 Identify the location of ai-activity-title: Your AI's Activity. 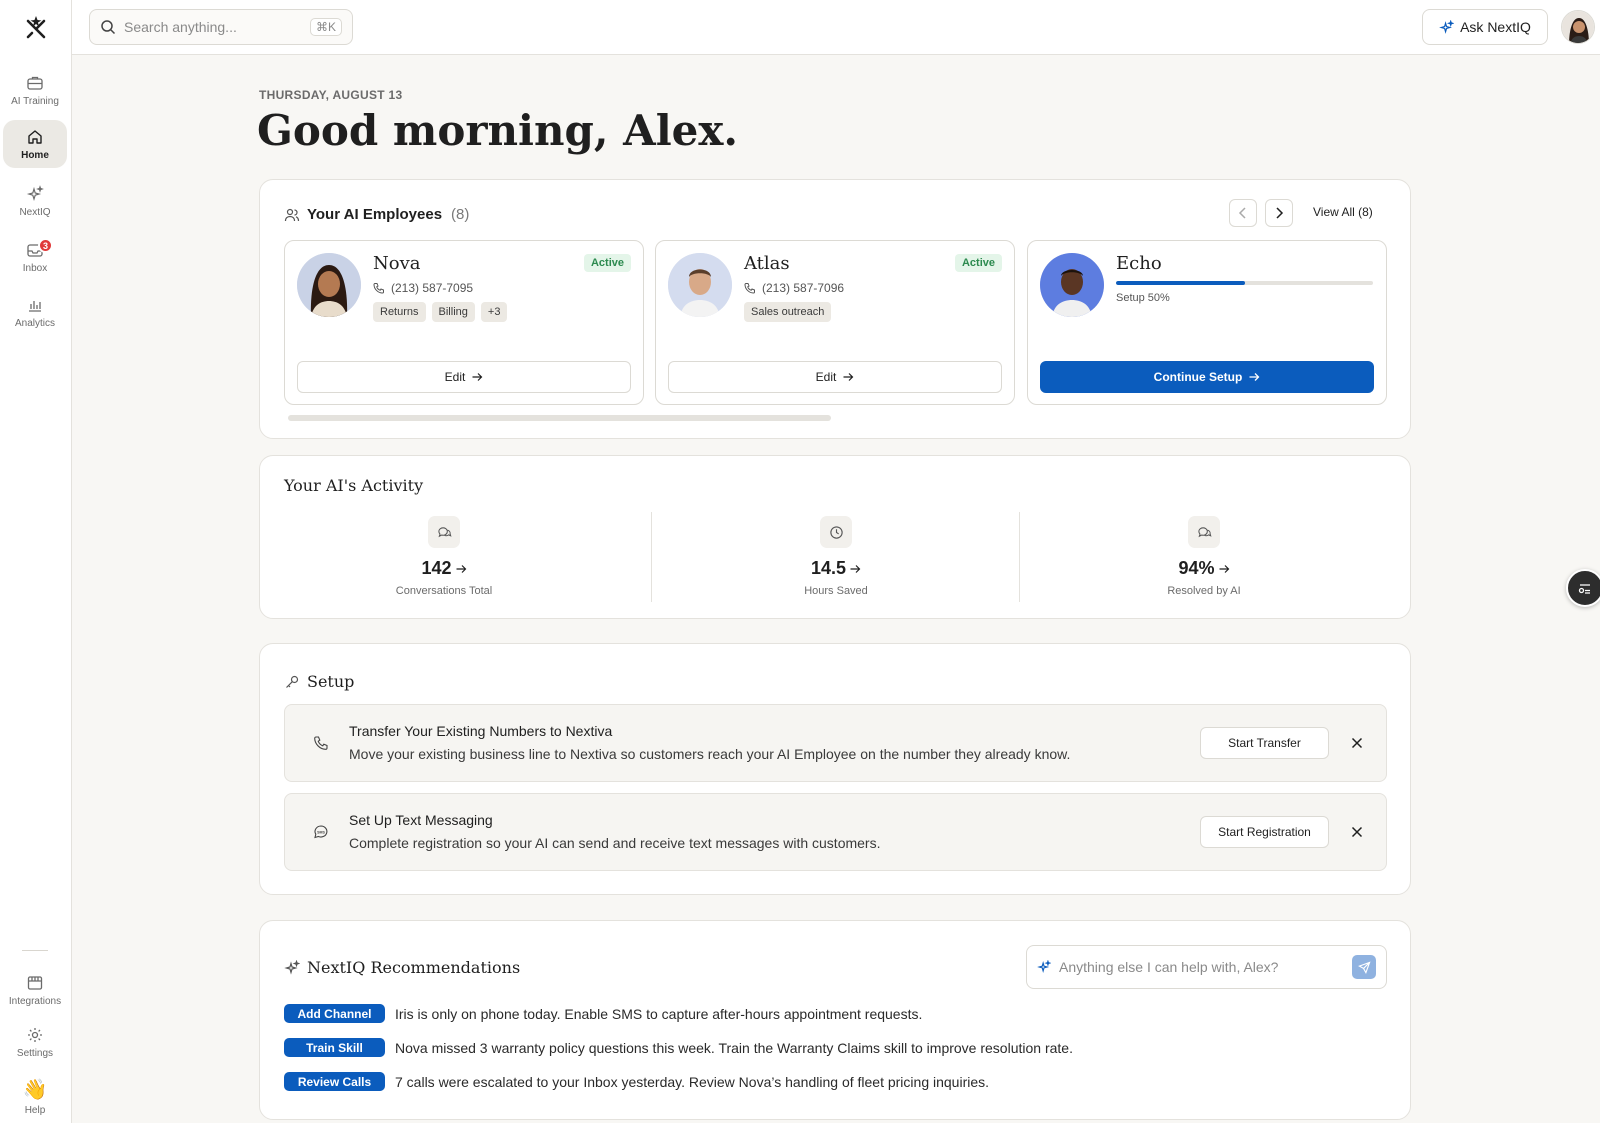
(354, 485).